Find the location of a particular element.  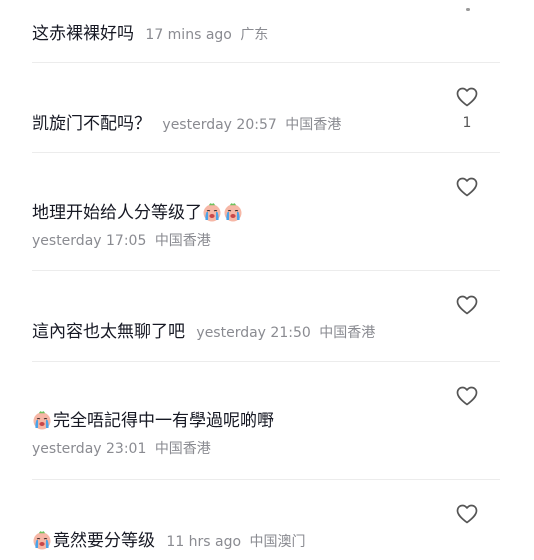

comment-line: 竟然要分等级 11 hrs ago 中国澳门 is located at coordinates (267, 541).